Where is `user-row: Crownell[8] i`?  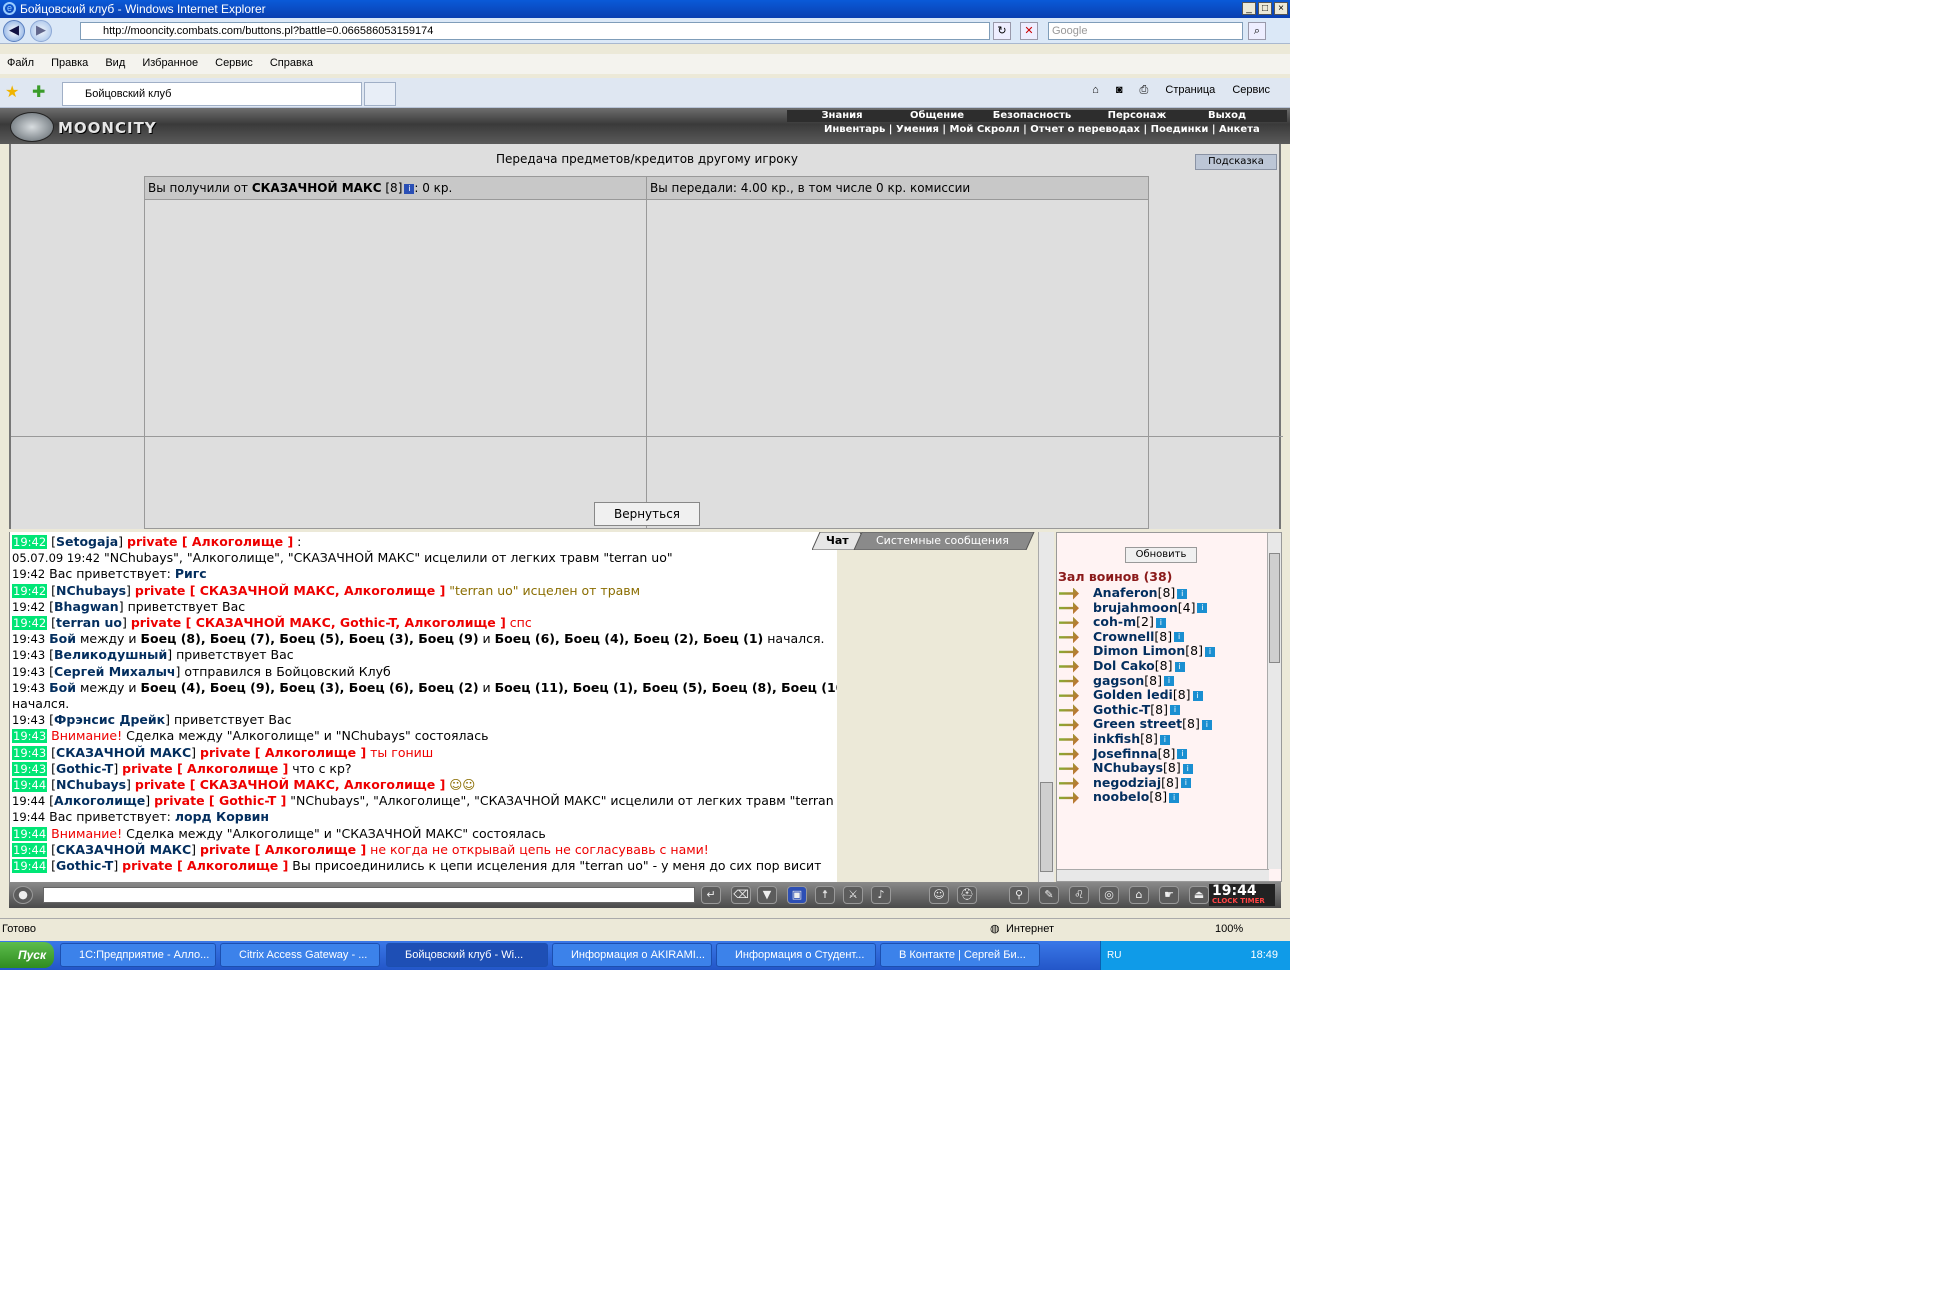 user-row: Crownell[8] i is located at coordinates (1122, 637).